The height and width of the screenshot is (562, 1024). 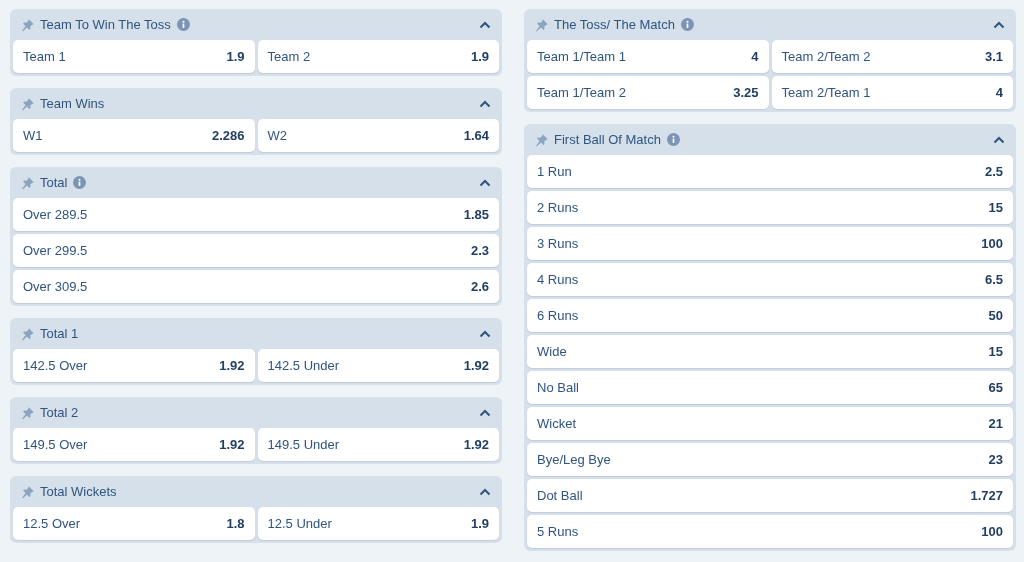 I want to click on odds-option: 4 Runs 6.5, so click(x=770, y=279).